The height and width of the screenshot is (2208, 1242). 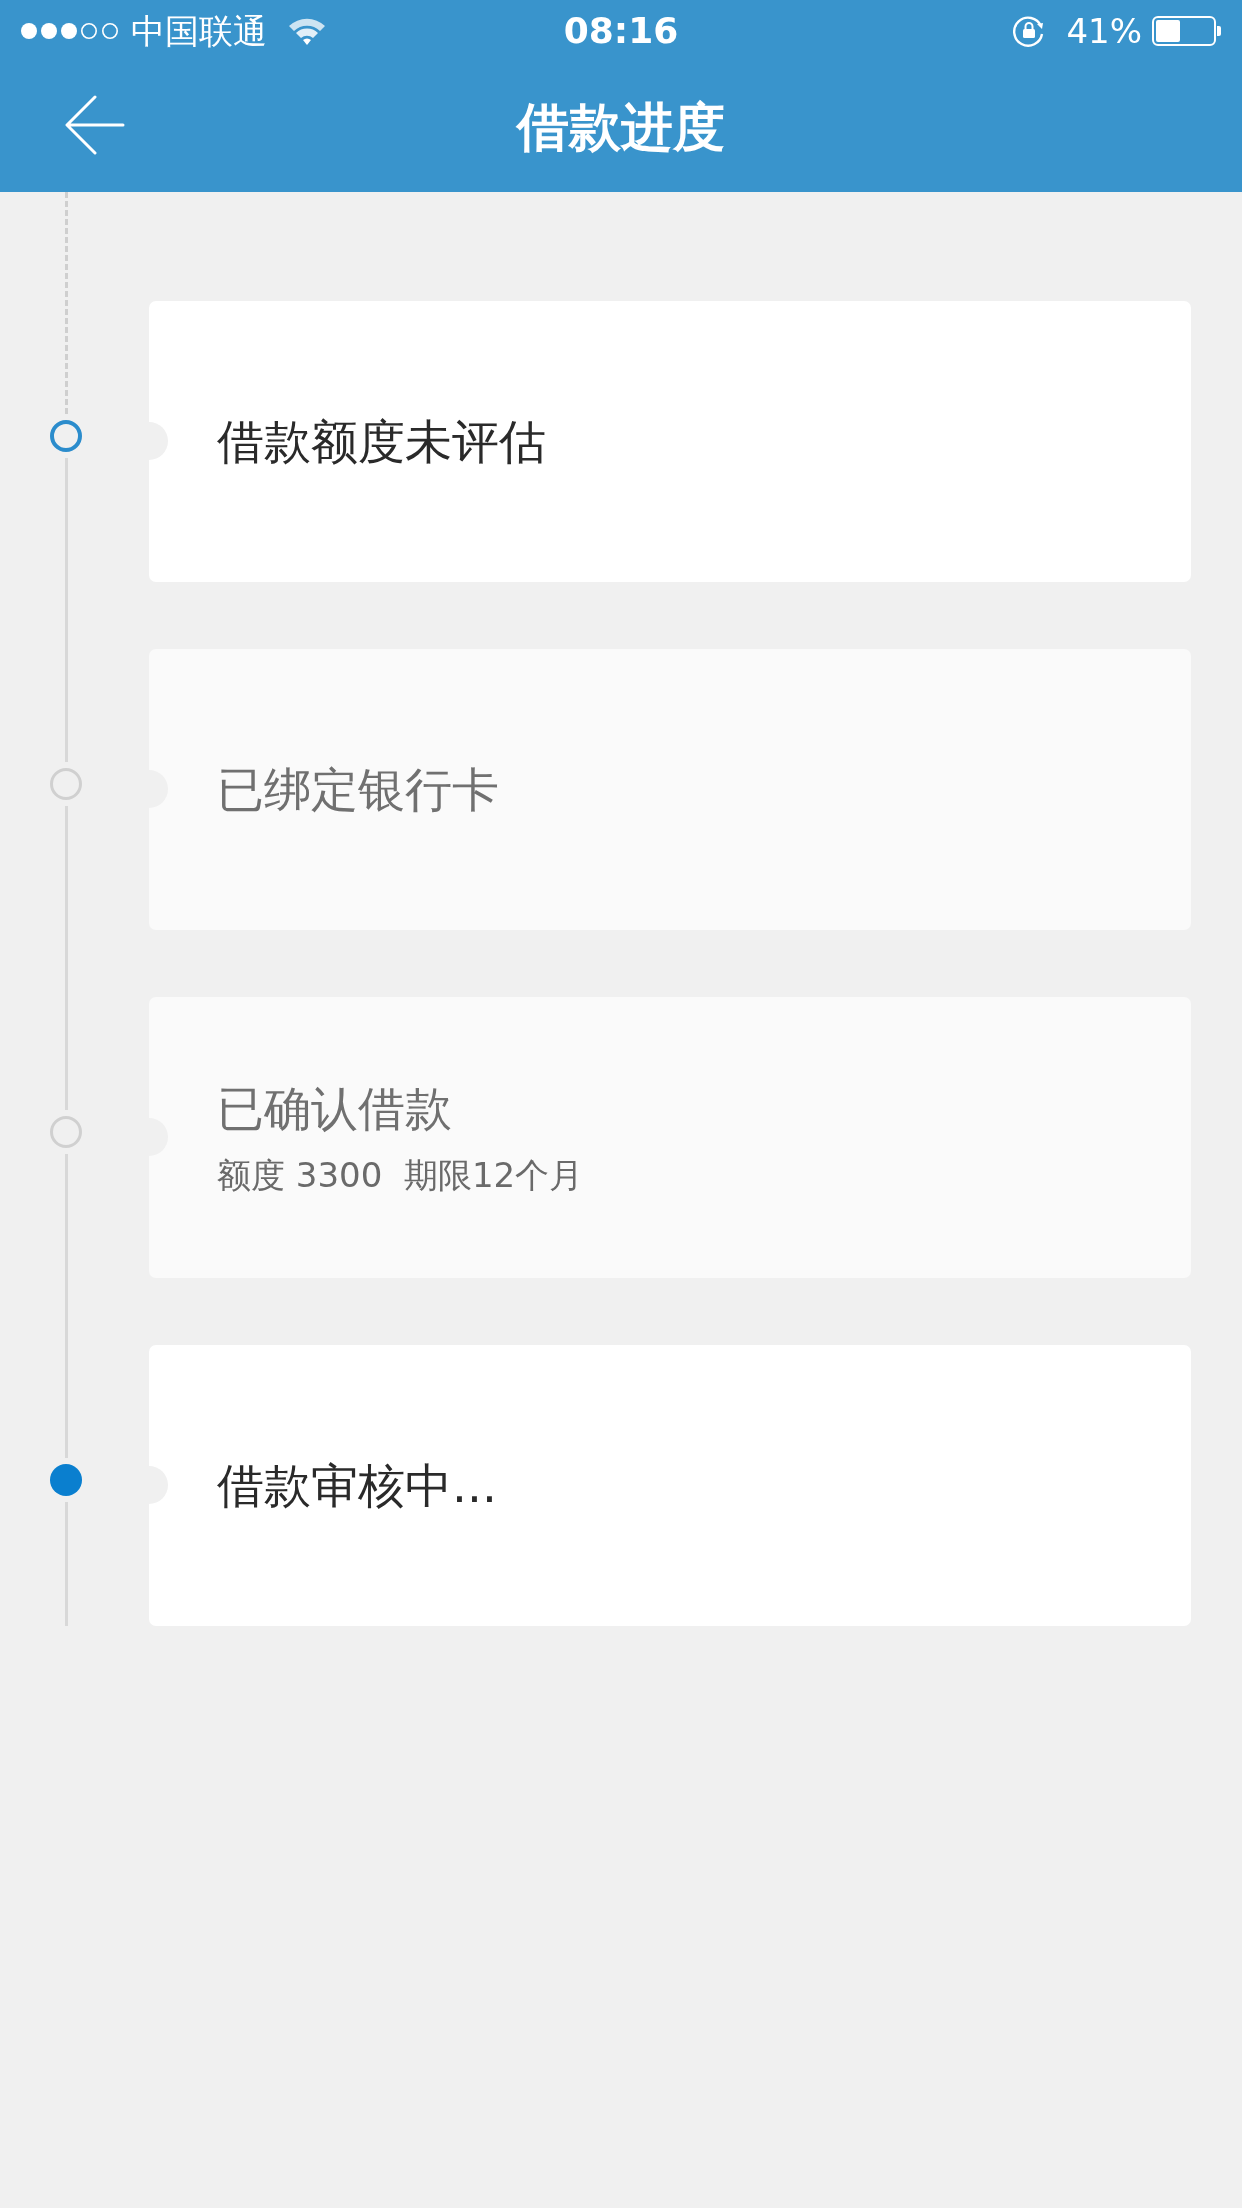 I want to click on back-arrow-icon, so click(x=95, y=125).